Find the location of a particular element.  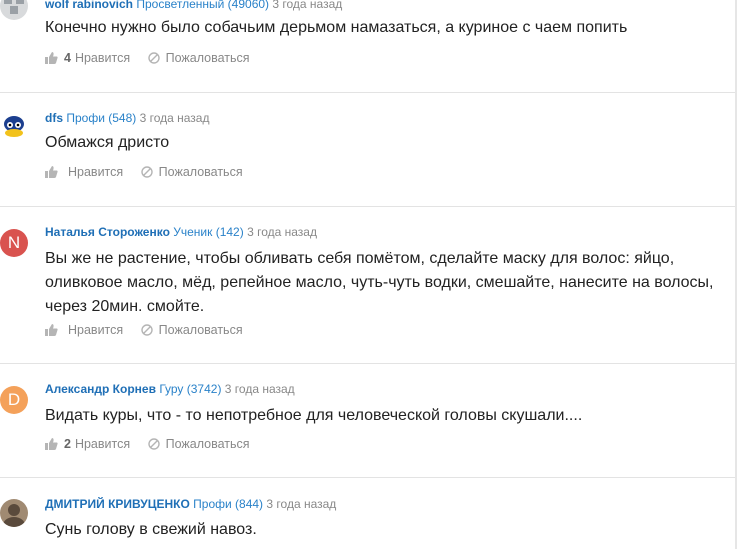

avatar-letter: N is located at coordinates (14, 242).